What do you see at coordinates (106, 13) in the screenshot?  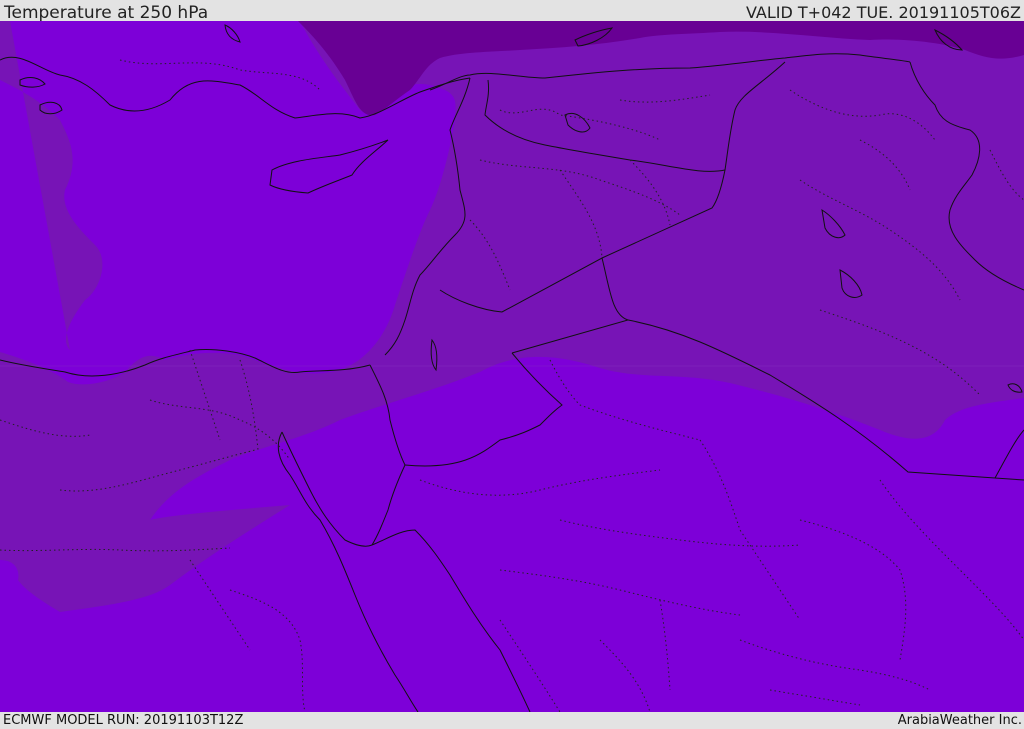 I see `map-title: Temperature at 250 hPa` at bounding box center [106, 13].